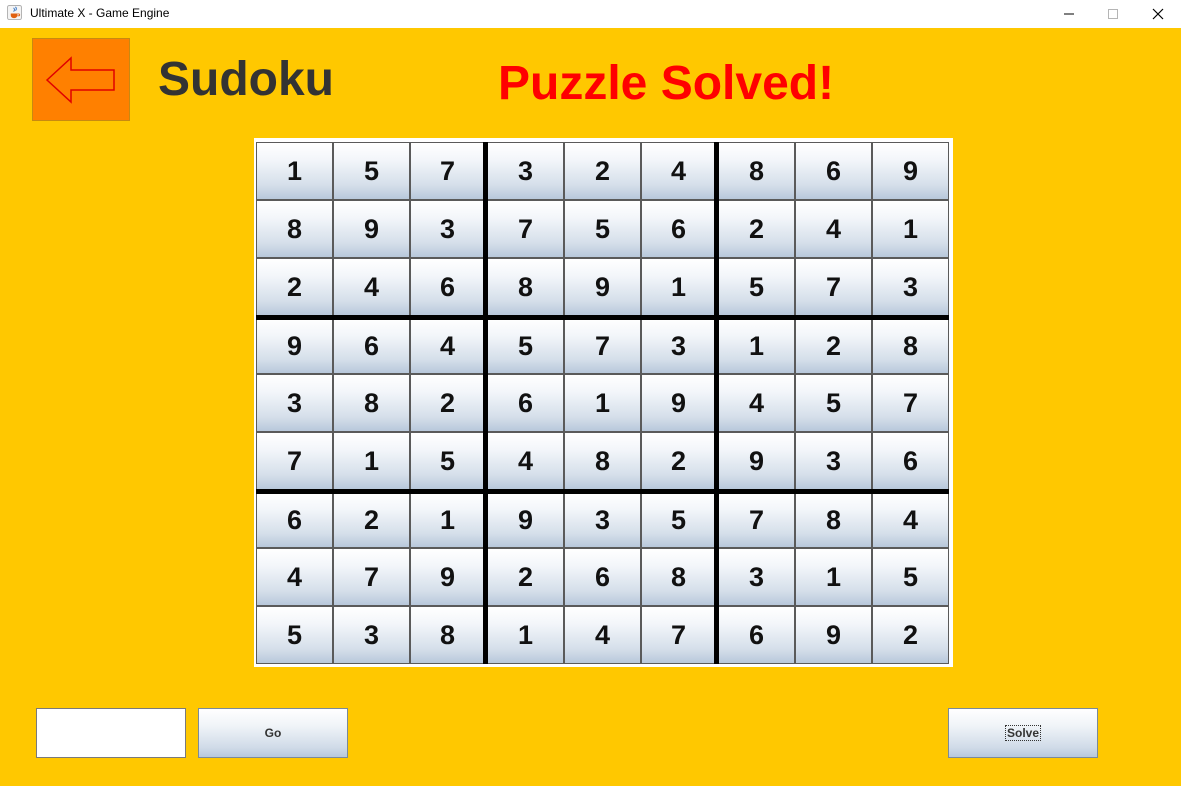 This screenshot has width=1181, height=786. What do you see at coordinates (246, 79) in the screenshot?
I see `page-title: Sudoku` at bounding box center [246, 79].